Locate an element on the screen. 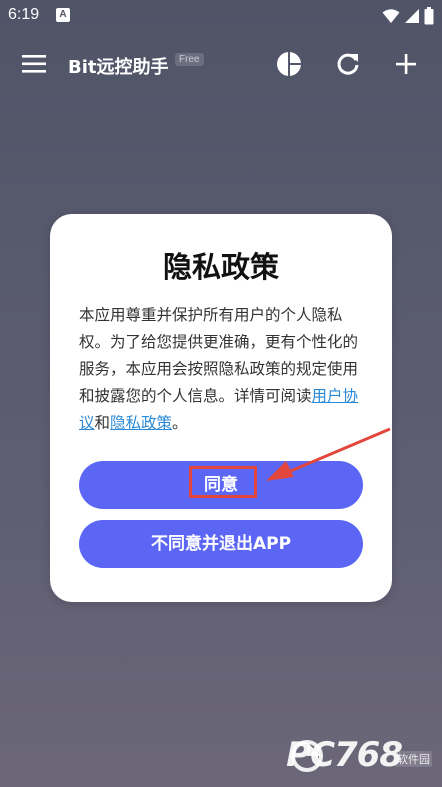 This screenshot has height=787, width=442. privacy-policy-link: 隐私政策 is located at coordinates (141, 423).